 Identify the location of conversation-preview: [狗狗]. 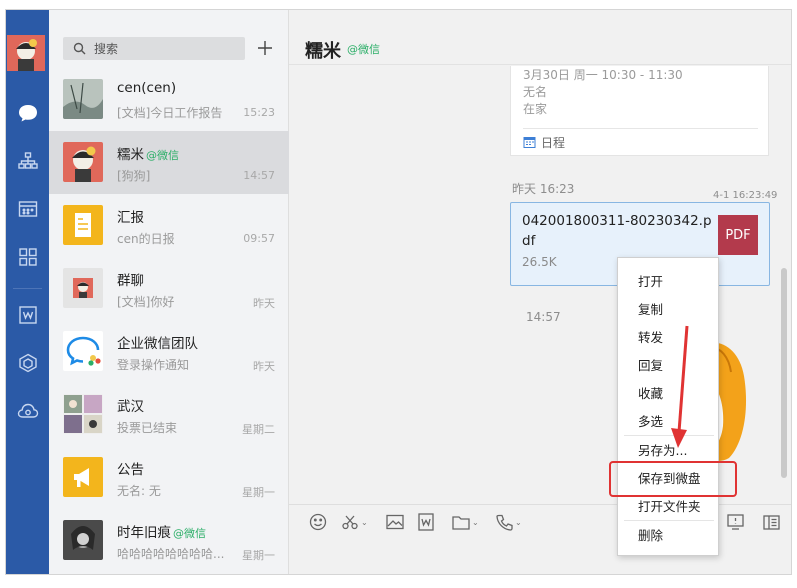
(134, 176).